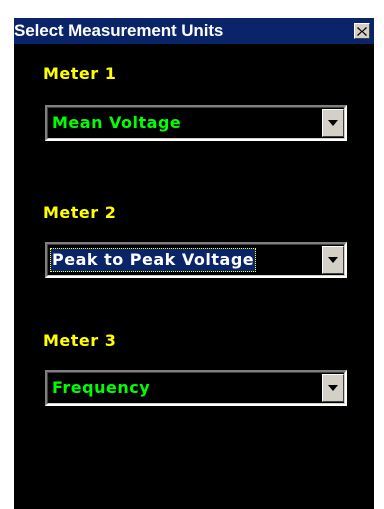 The width and height of the screenshot is (384, 509). Describe the element at coordinates (196, 123) in the screenshot. I see `meter-1-dropdown: Mean Voltage` at that location.